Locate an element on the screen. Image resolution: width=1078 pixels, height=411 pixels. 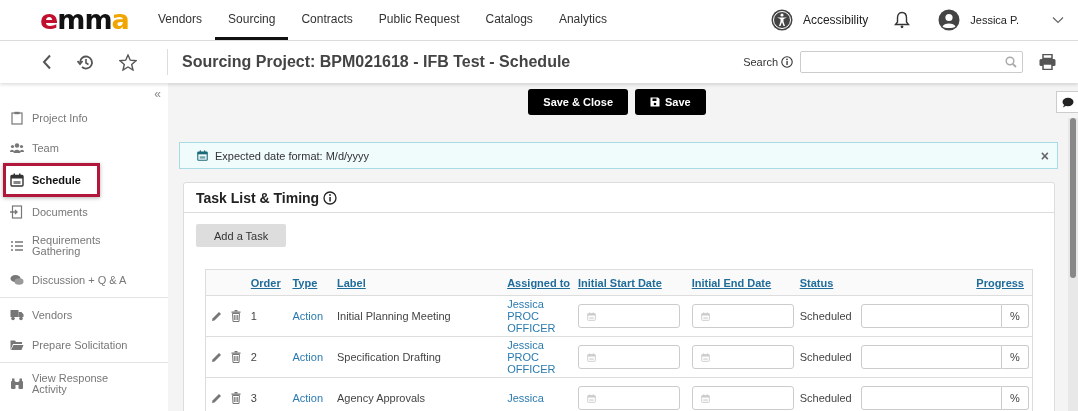
task-label: Agency Approvals is located at coordinates (381, 398).